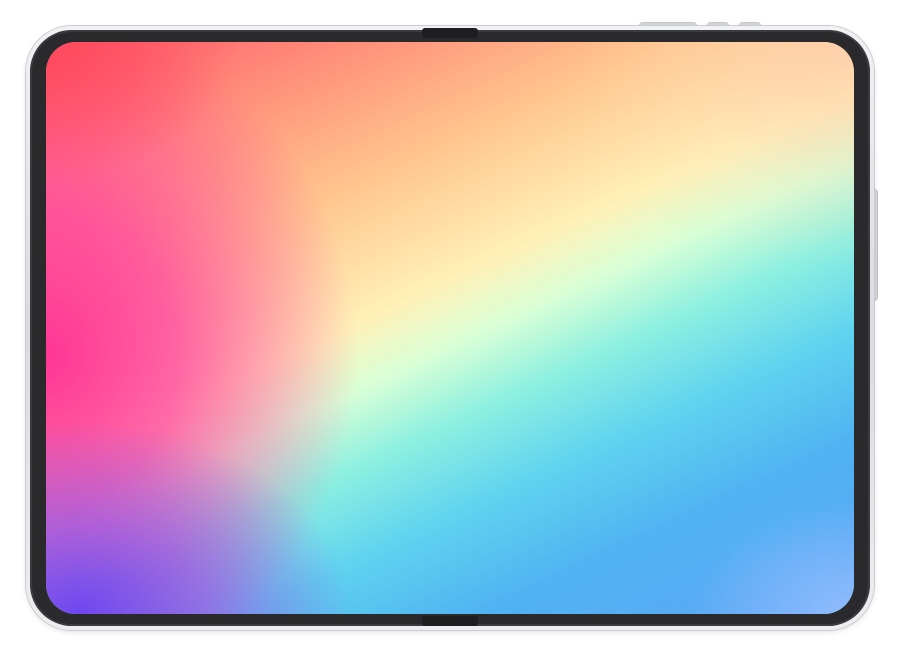 The width and height of the screenshot is (900, 654). I want to click on hinge-bottom, so click(450, 621).